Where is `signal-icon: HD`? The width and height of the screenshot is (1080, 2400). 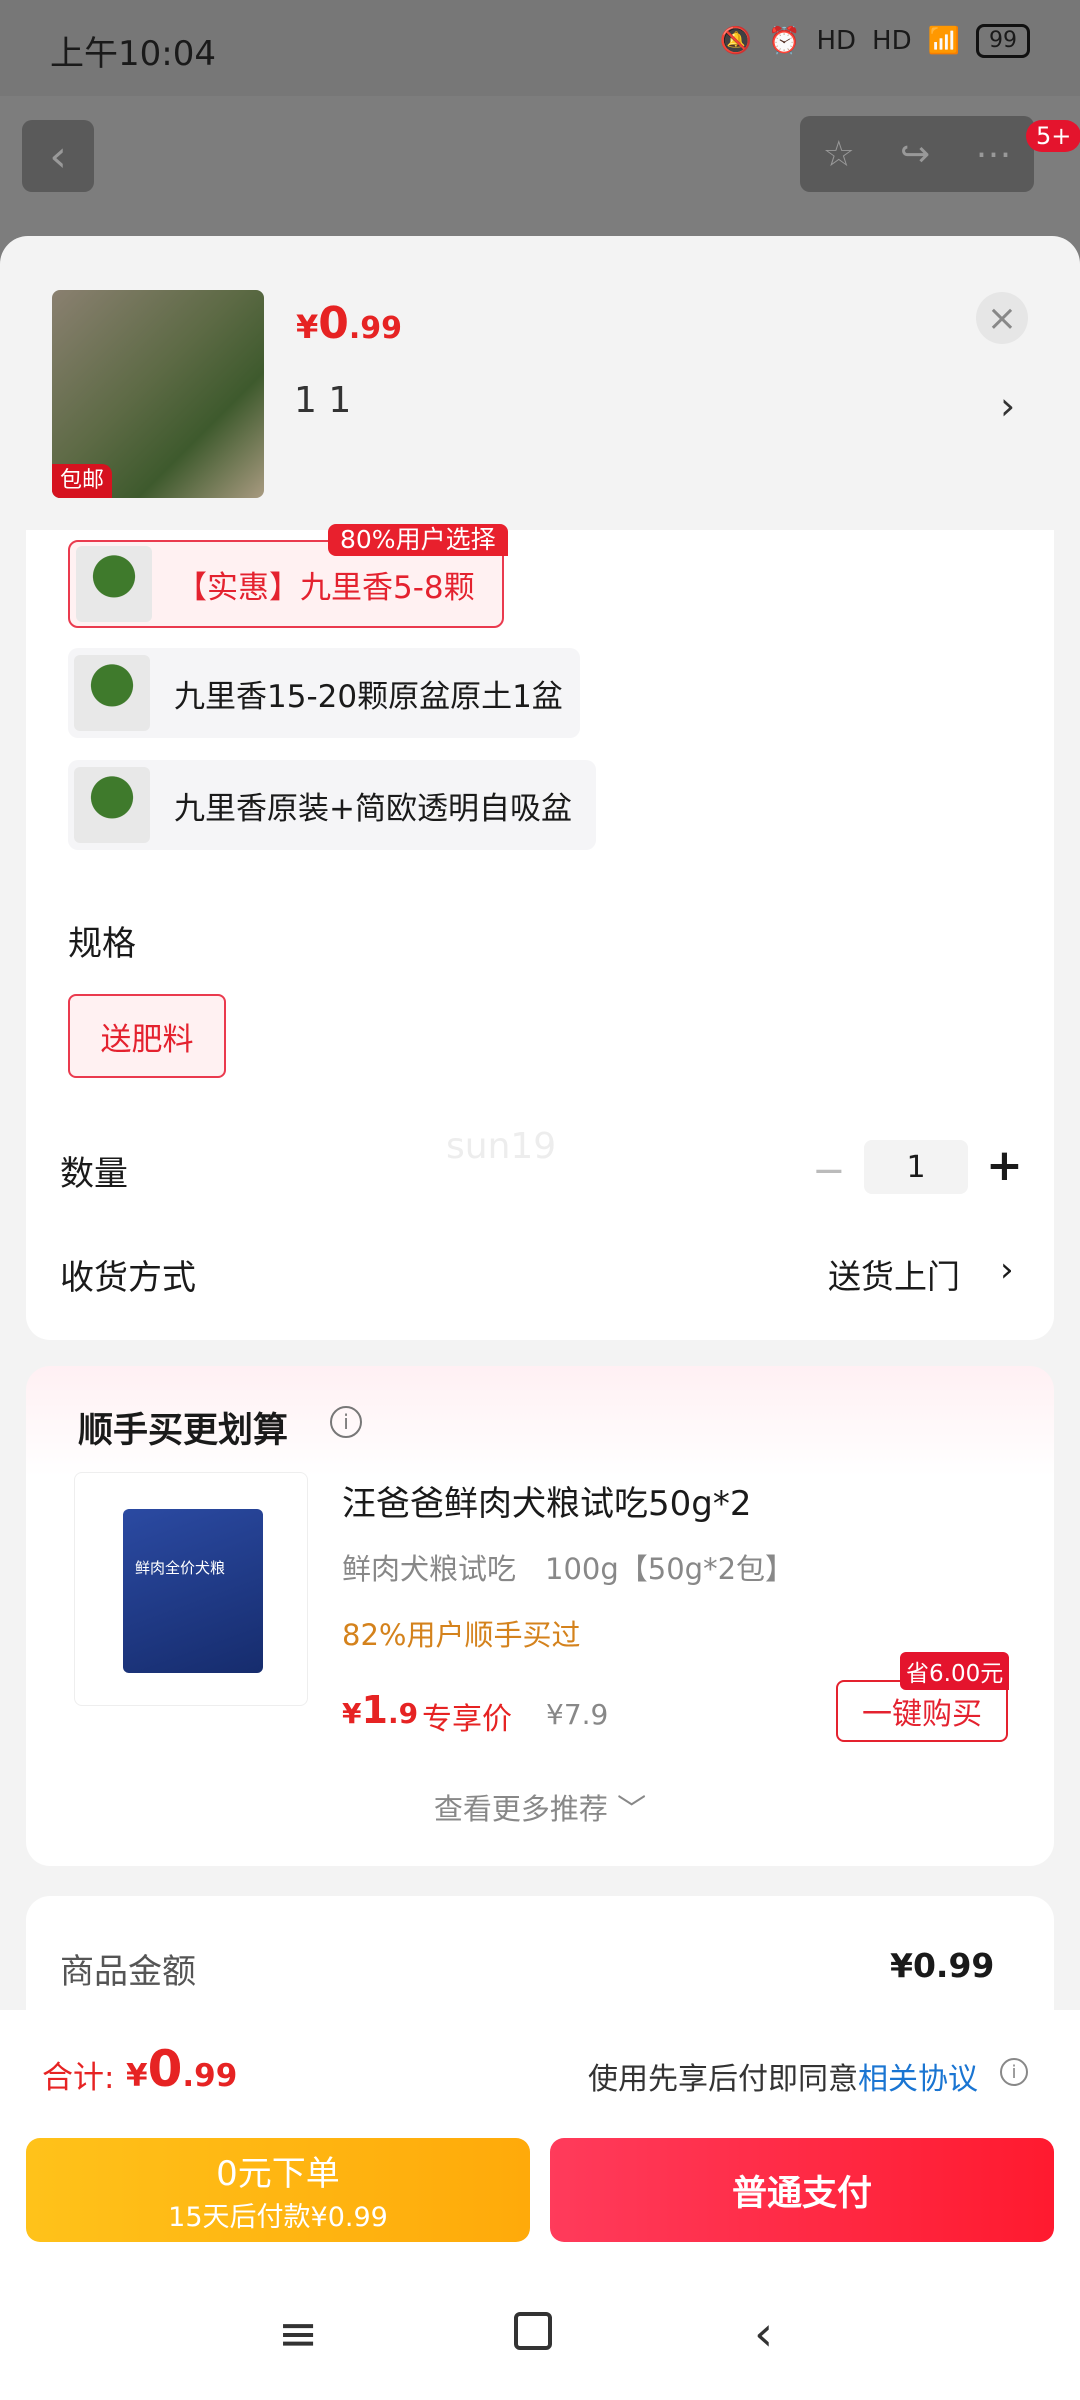
signal-icon: HD is located at coordinates (836, 41).